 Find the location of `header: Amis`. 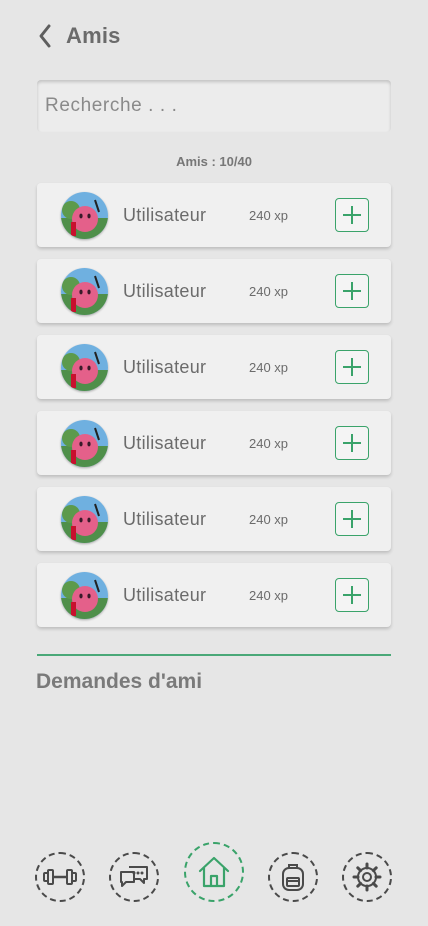

header: Amis is located at coordinates (77, 36).